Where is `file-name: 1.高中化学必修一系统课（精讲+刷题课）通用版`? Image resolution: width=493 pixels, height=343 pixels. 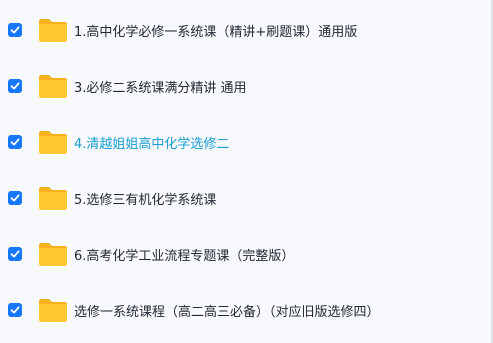
file-name: 1.高中化学必修一系统课（精讲+刷题课）通用版 is located at coordinates (215, 30).